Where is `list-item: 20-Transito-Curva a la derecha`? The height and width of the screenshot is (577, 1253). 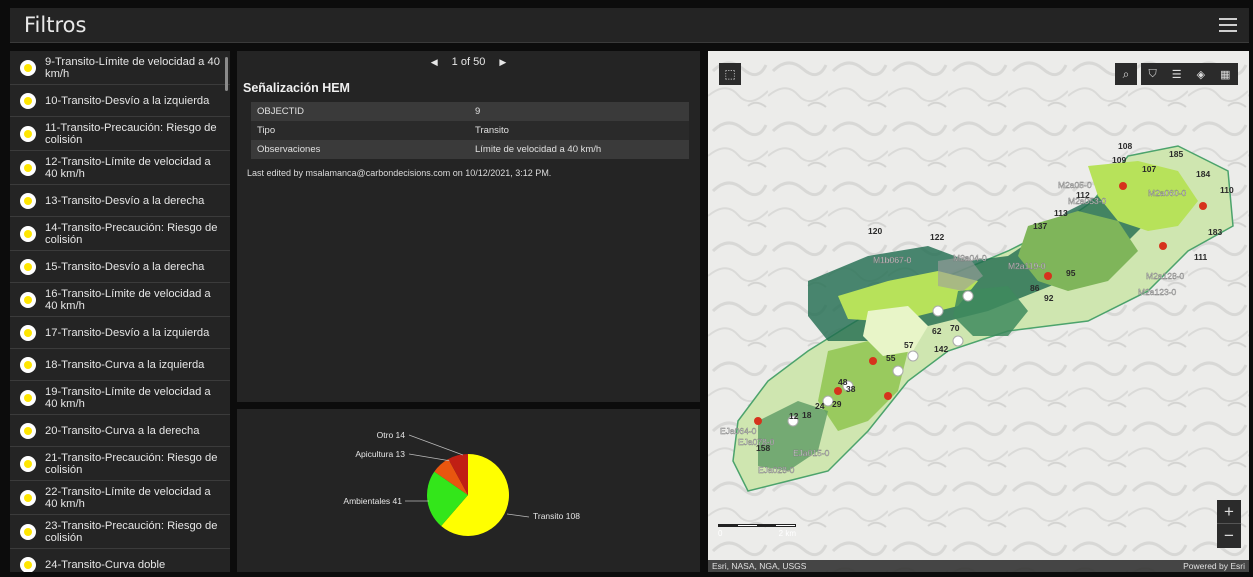
list-item: 20-Transito-Curva a la derecha is located at coordinates (120, 431).